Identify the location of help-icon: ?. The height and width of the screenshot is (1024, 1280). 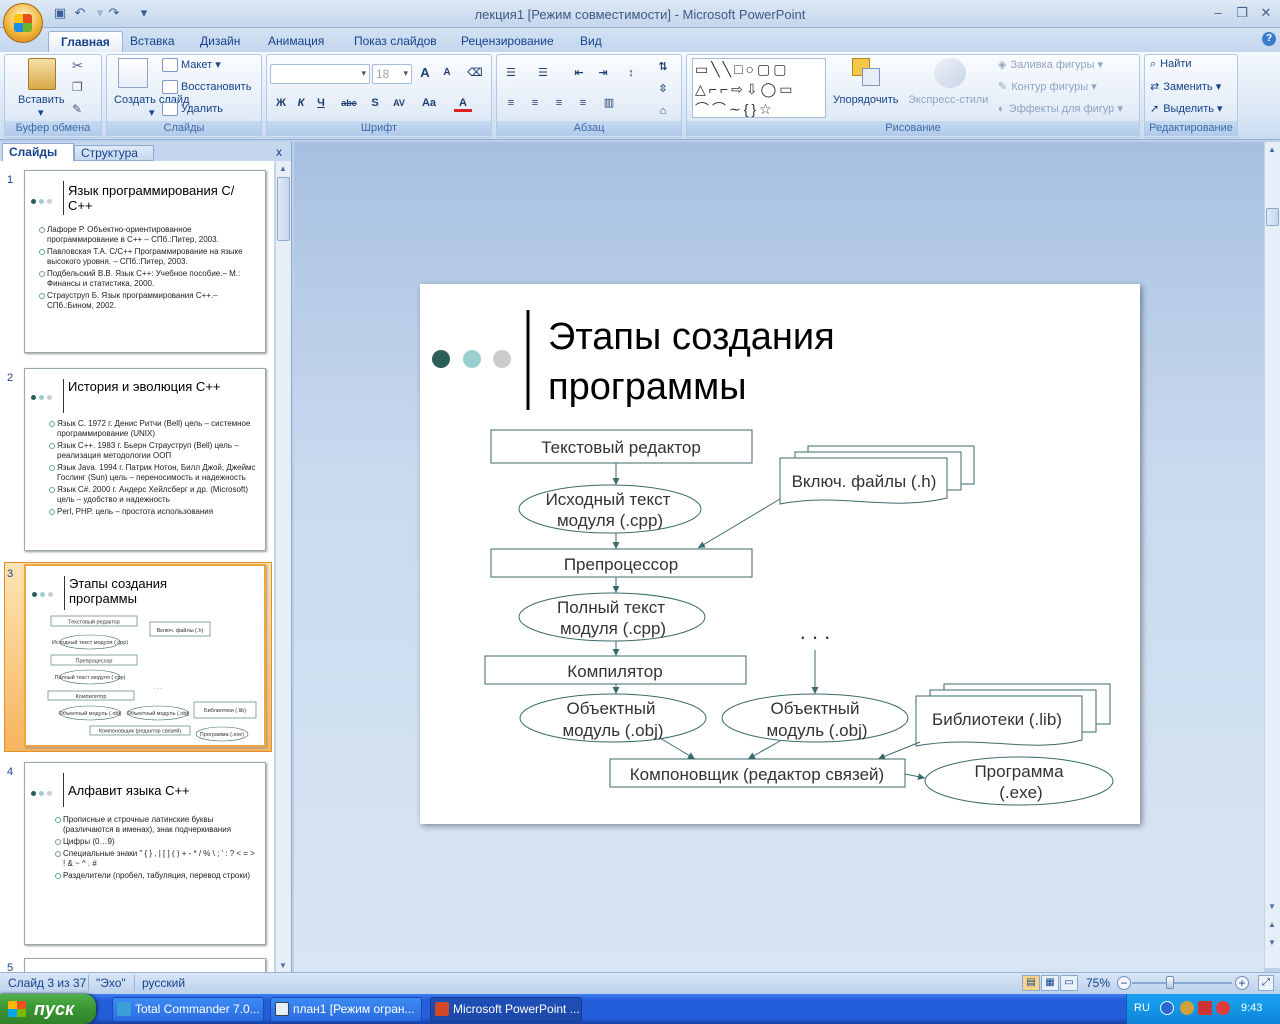
(1269, 39).